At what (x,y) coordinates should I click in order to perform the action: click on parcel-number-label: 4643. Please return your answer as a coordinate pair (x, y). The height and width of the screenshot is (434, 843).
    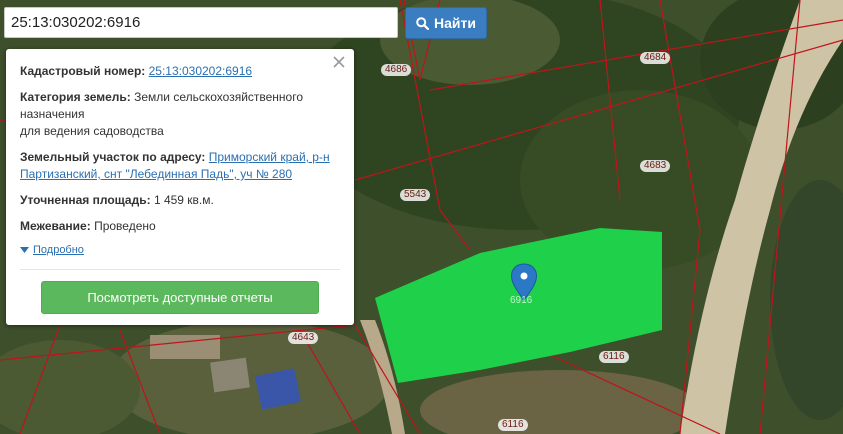
    Looking at the image, I should click on (303, 338).